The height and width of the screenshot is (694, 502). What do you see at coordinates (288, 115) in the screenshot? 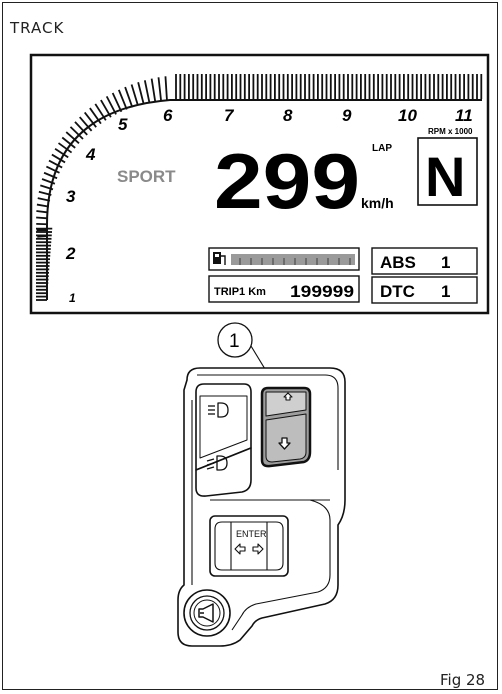
I see `rpm-tick-label: 8` at bounding box center [288, 115].